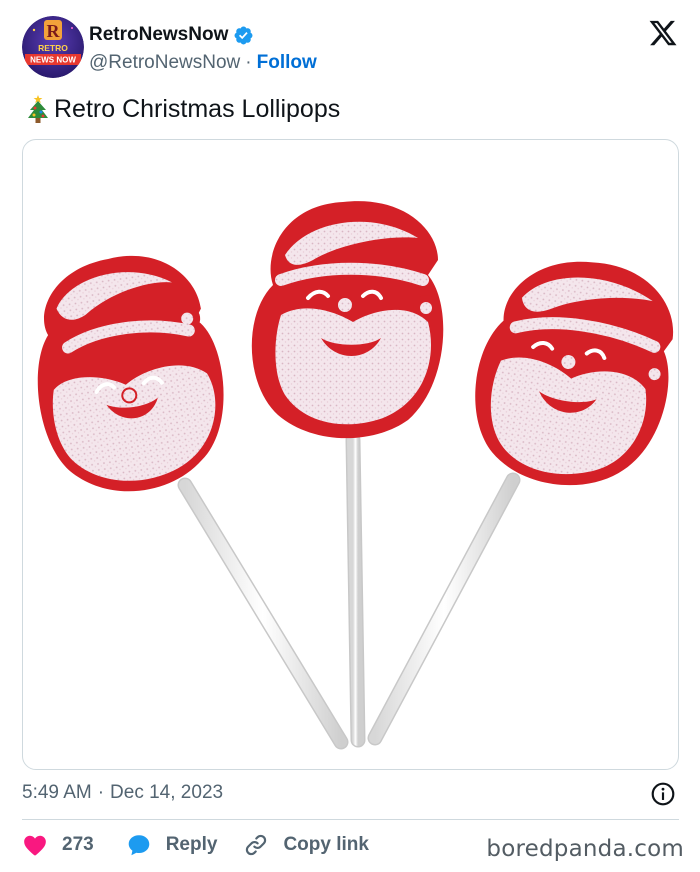 This screenshot has width=700, height=872. Describe the element at coordinates (57, 792) in the screenshot. I see `tweet-time: 5:49 AM` at that location.